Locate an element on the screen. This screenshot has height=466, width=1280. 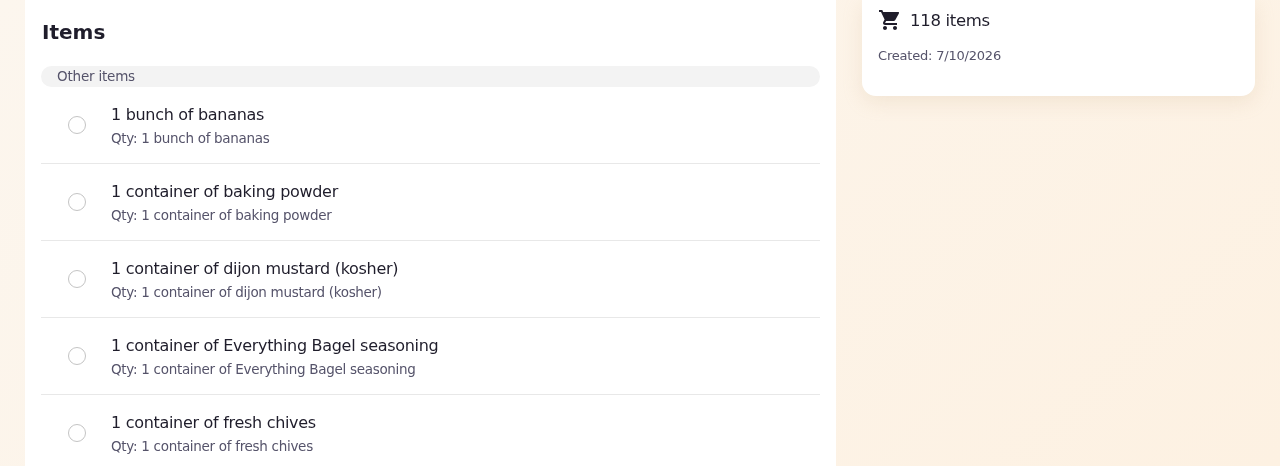
item-name: 1 container of Everything Bagel seasoning is located at coordinates (275, 345).